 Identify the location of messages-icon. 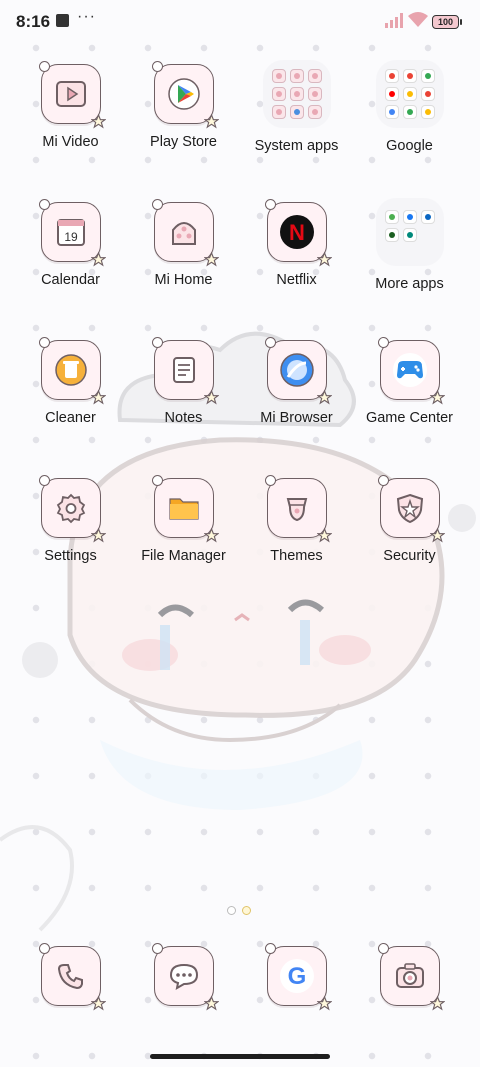
(185, 977).